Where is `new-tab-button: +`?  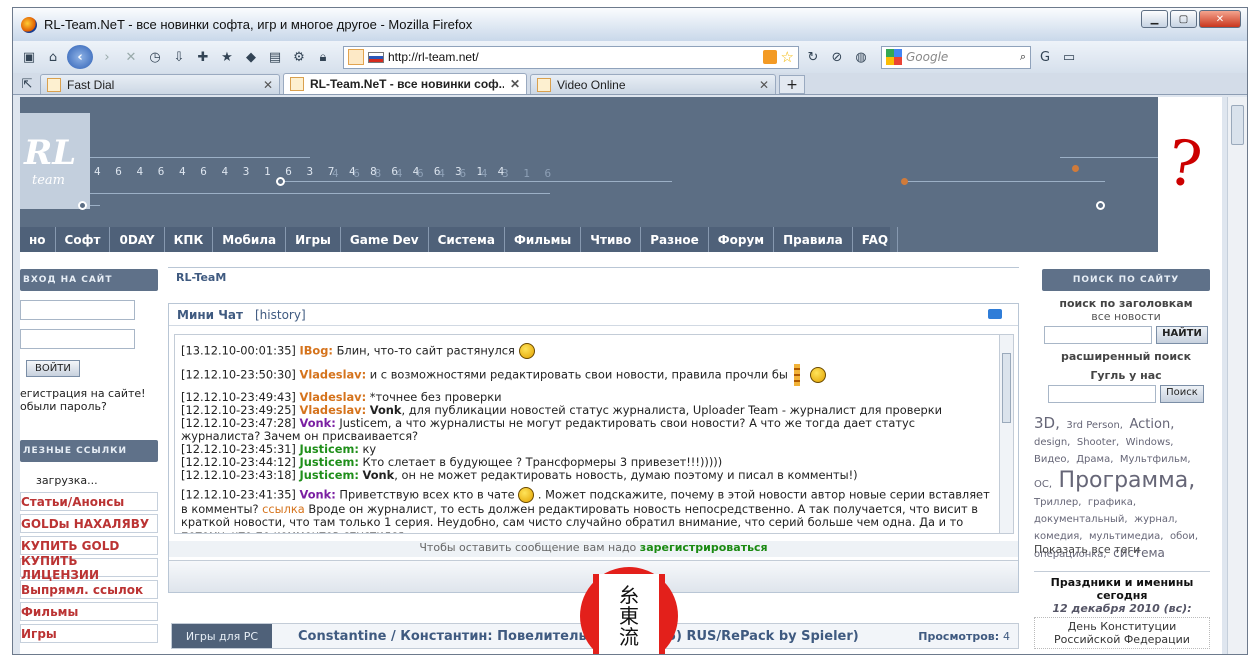
new-tab-button: + is located at coordinates (792, 84).